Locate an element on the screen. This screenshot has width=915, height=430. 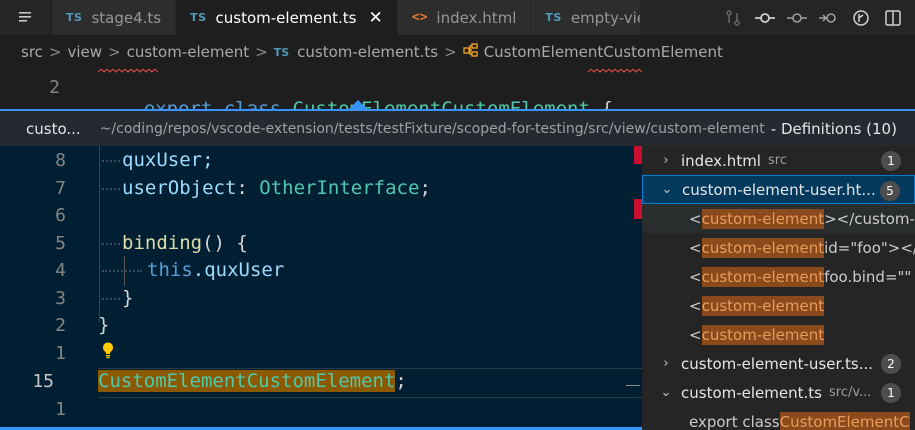
tab-label: index.html is located at coordinates (476, 17).